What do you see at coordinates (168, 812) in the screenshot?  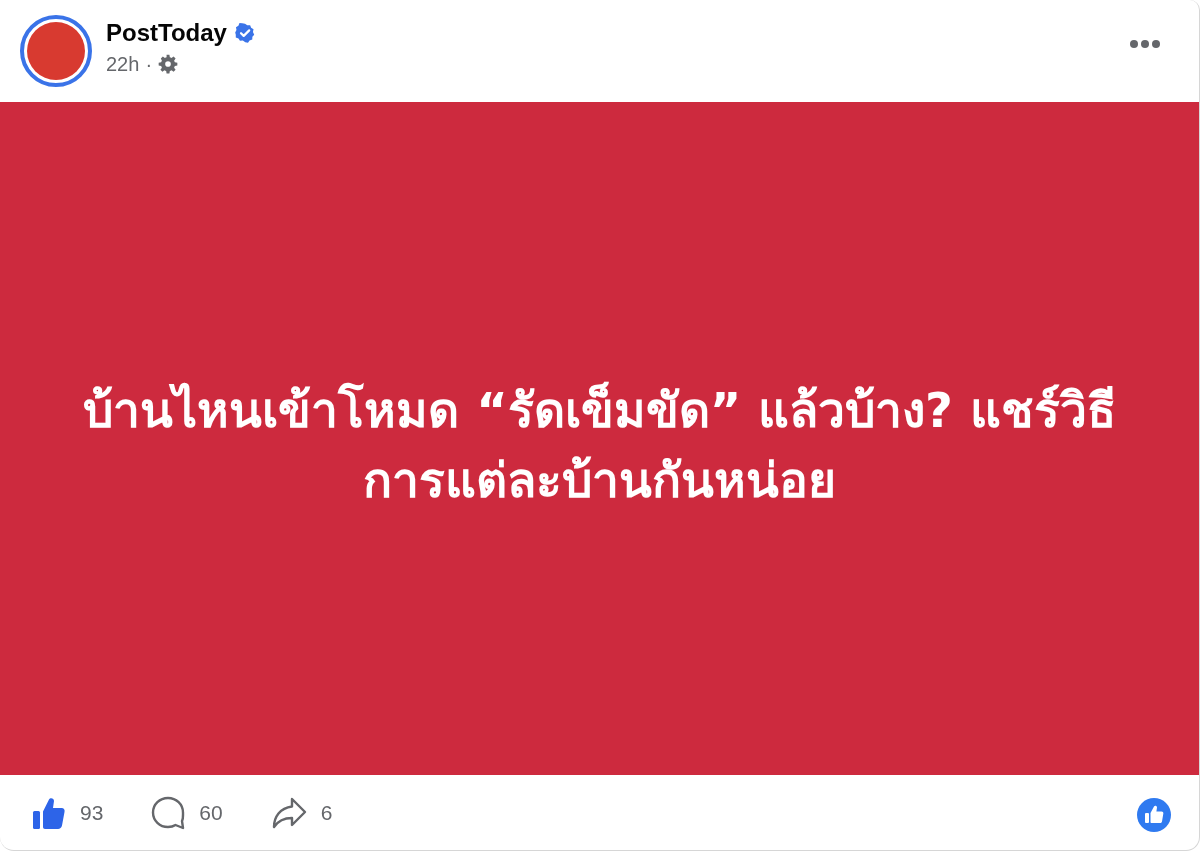 I see `speech-bubble-icon` at bounding box center [168, 812].